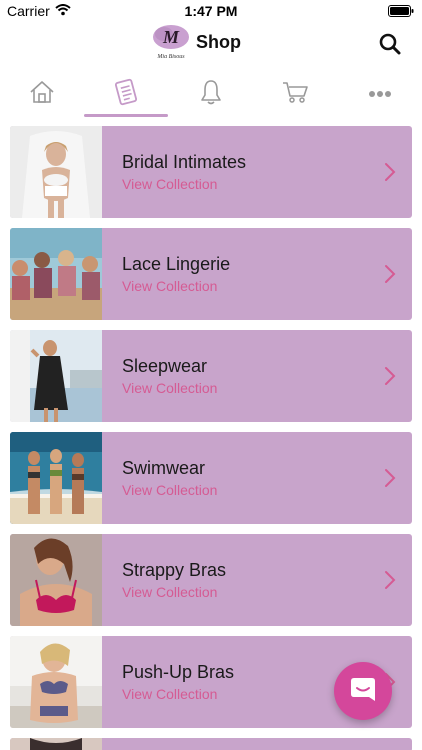 The height and width of the screenshot is (750, 422). Describe the element at coordinates (257, 478) in the screenshot. I see `collection-card-body: Swimwear View Collection` at that location.